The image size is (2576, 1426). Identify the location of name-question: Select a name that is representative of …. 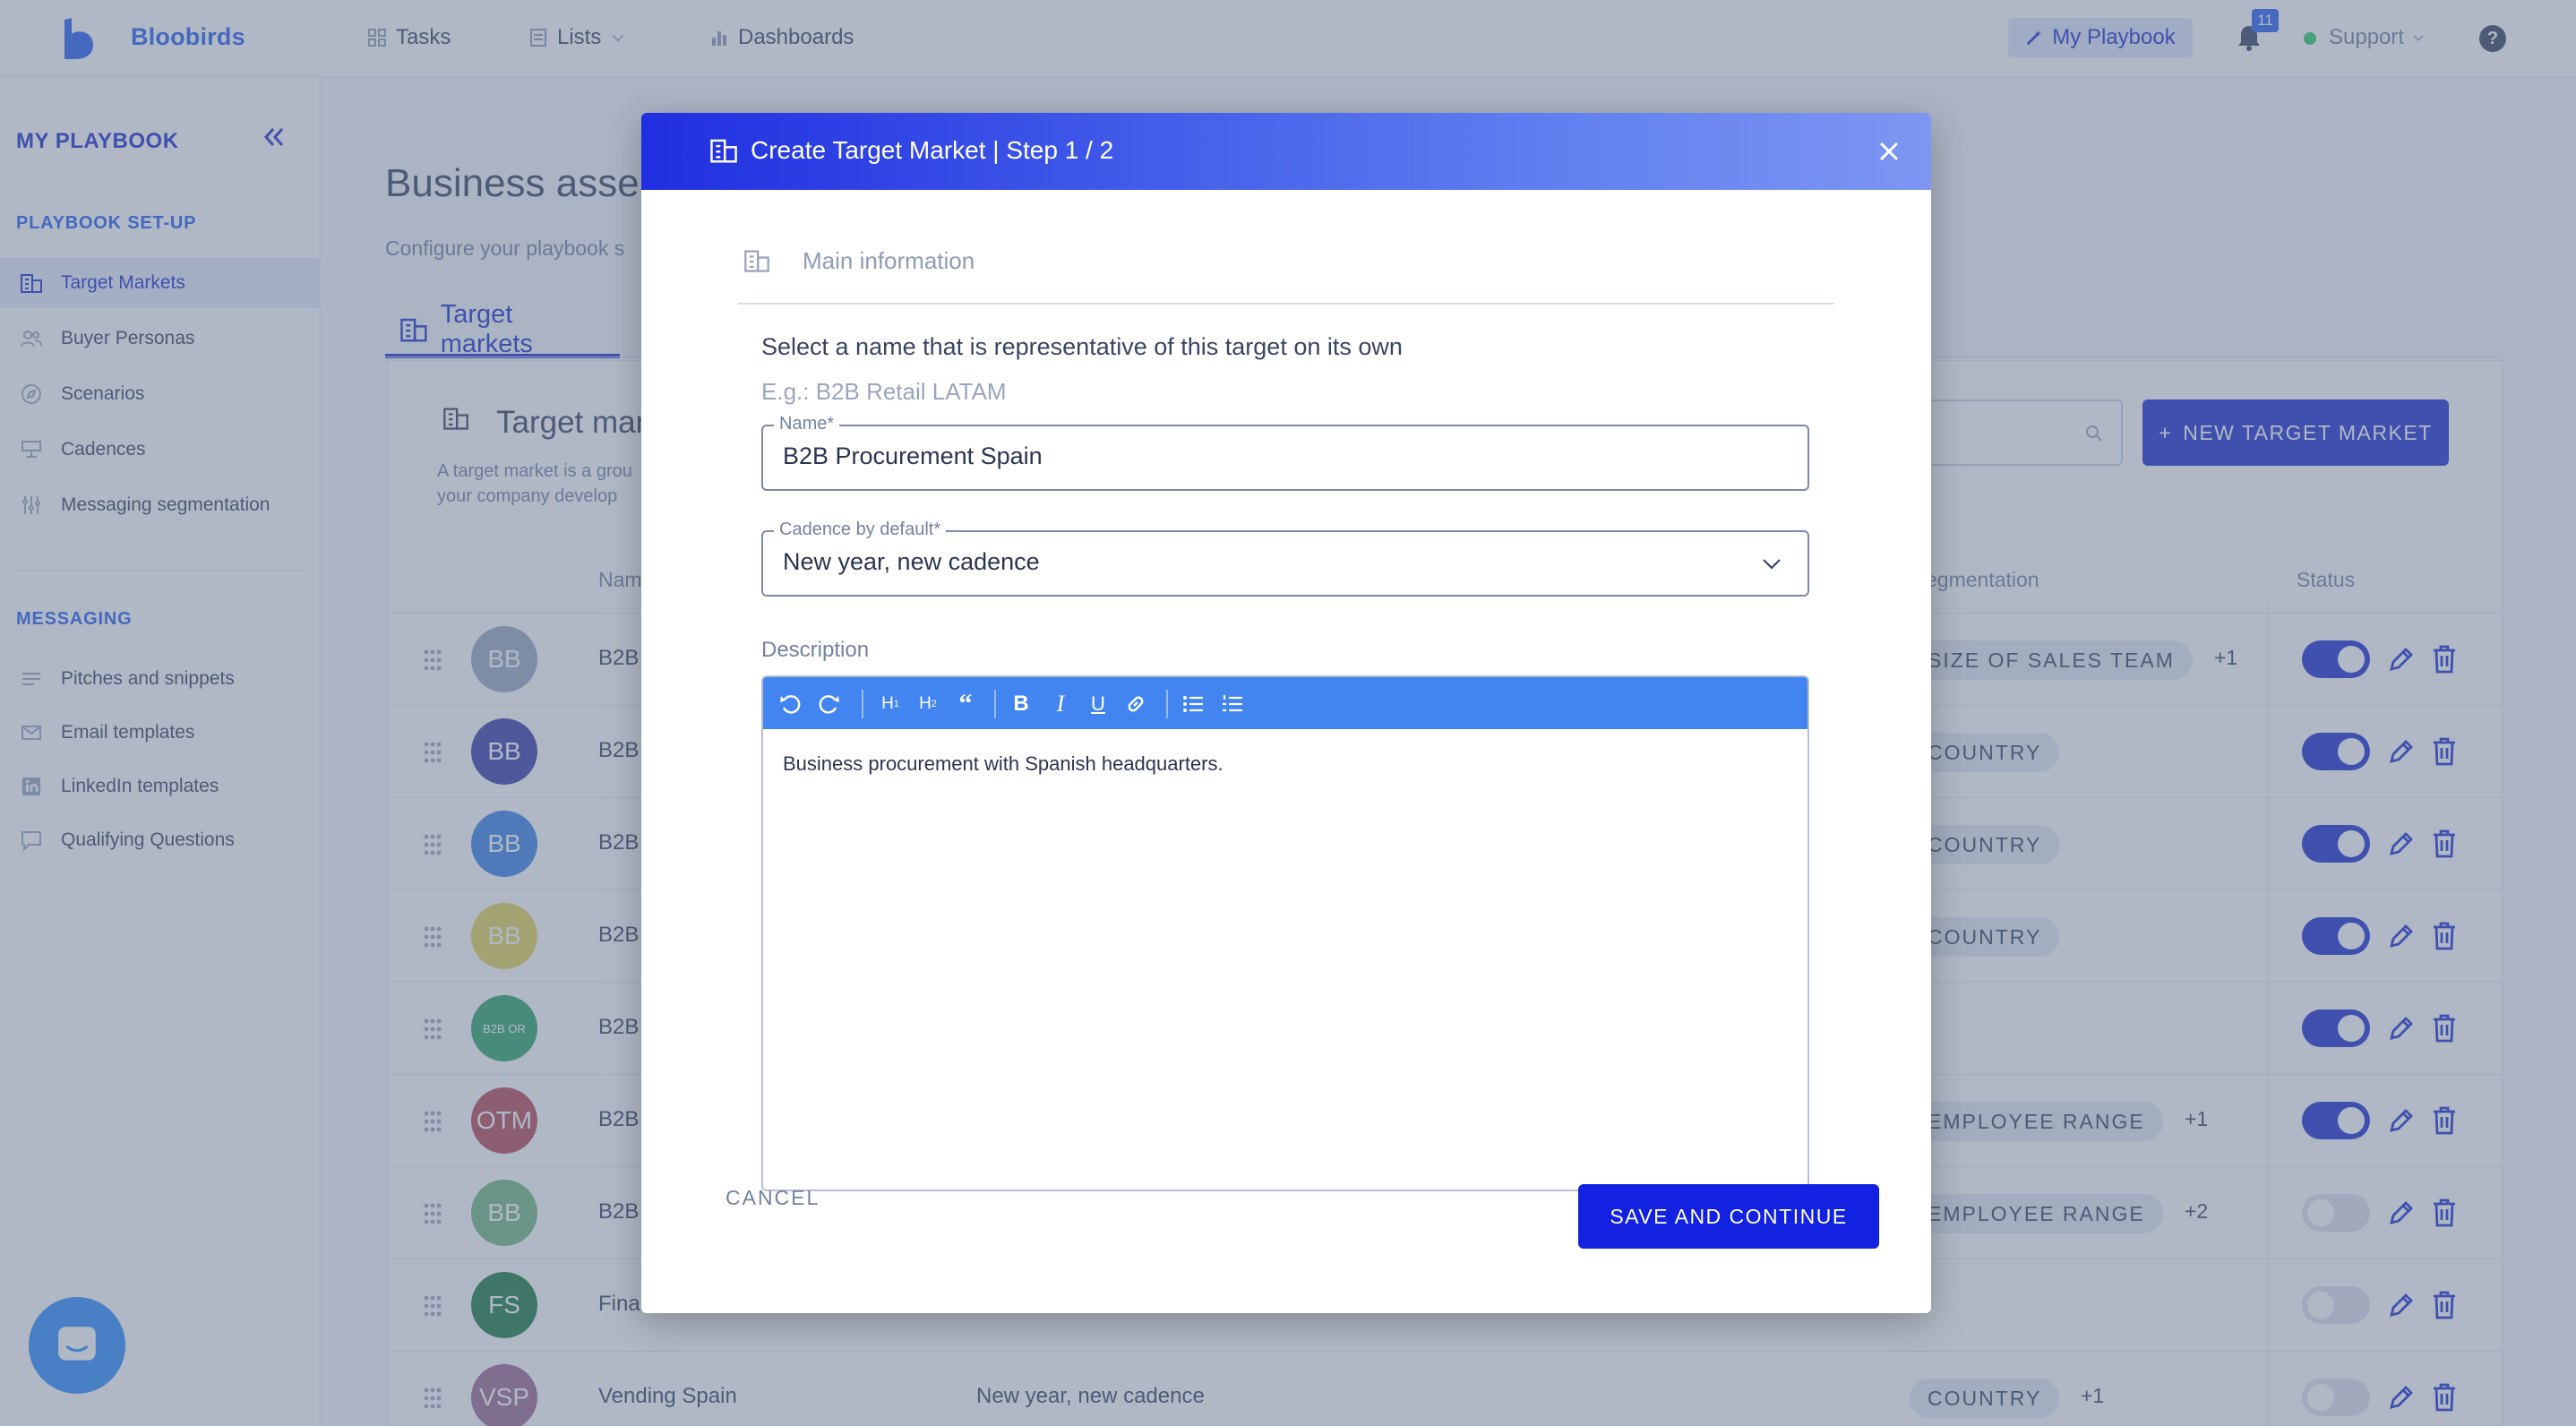
(1082, 346).